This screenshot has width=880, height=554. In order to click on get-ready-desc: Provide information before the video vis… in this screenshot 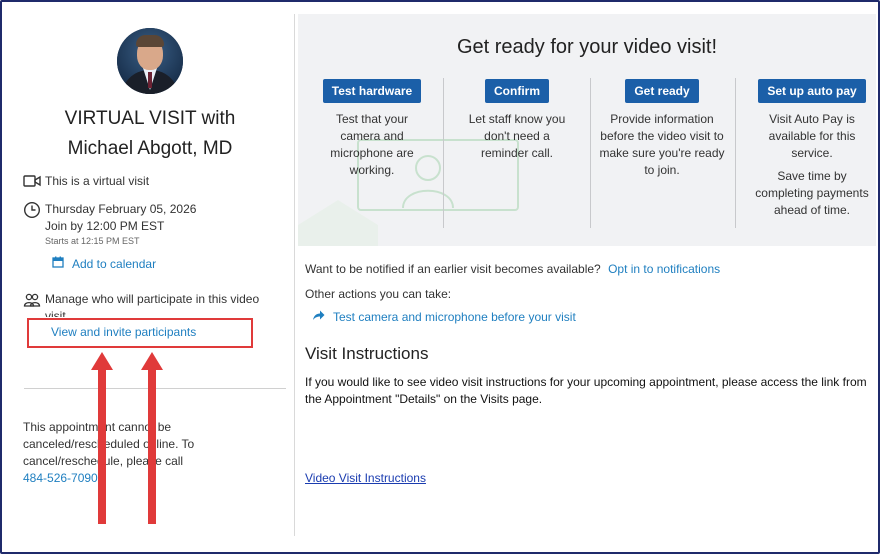, I will do `click(662, 144)`.